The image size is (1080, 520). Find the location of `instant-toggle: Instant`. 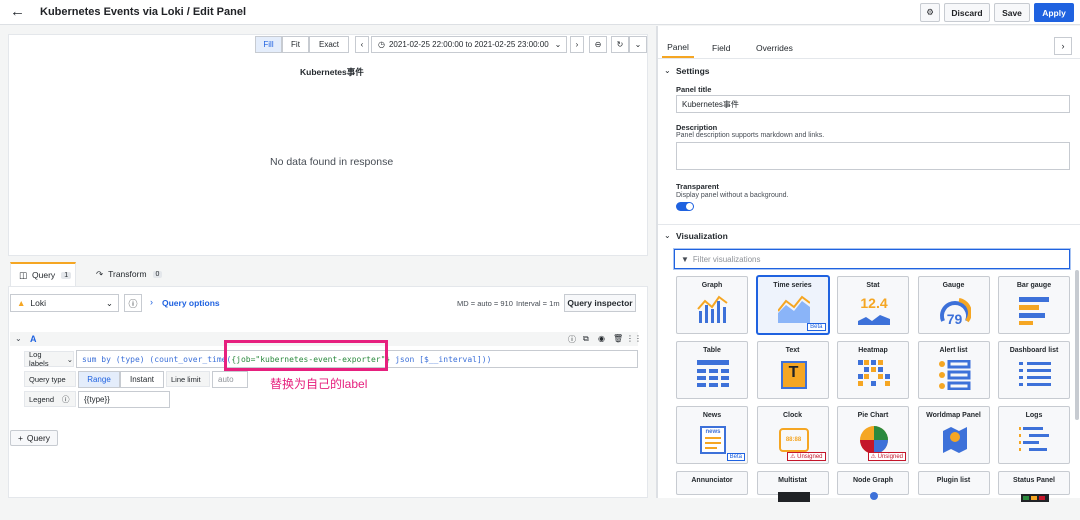

instant-toggle: Instant is located at coordinates (142, 379).